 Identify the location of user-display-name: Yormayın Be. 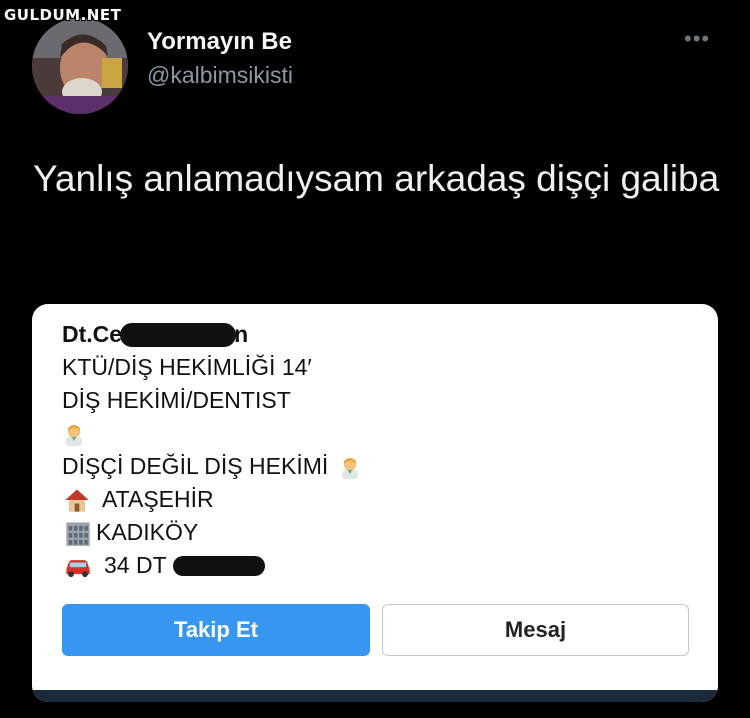
(219, 42).